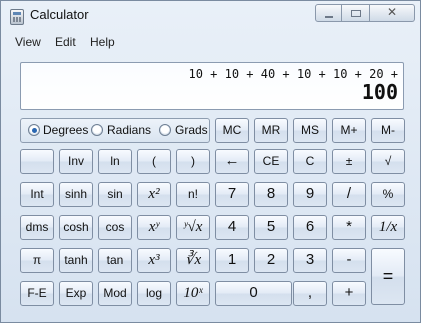  I want to click on m-minus-button: M-, so click(388, 130).